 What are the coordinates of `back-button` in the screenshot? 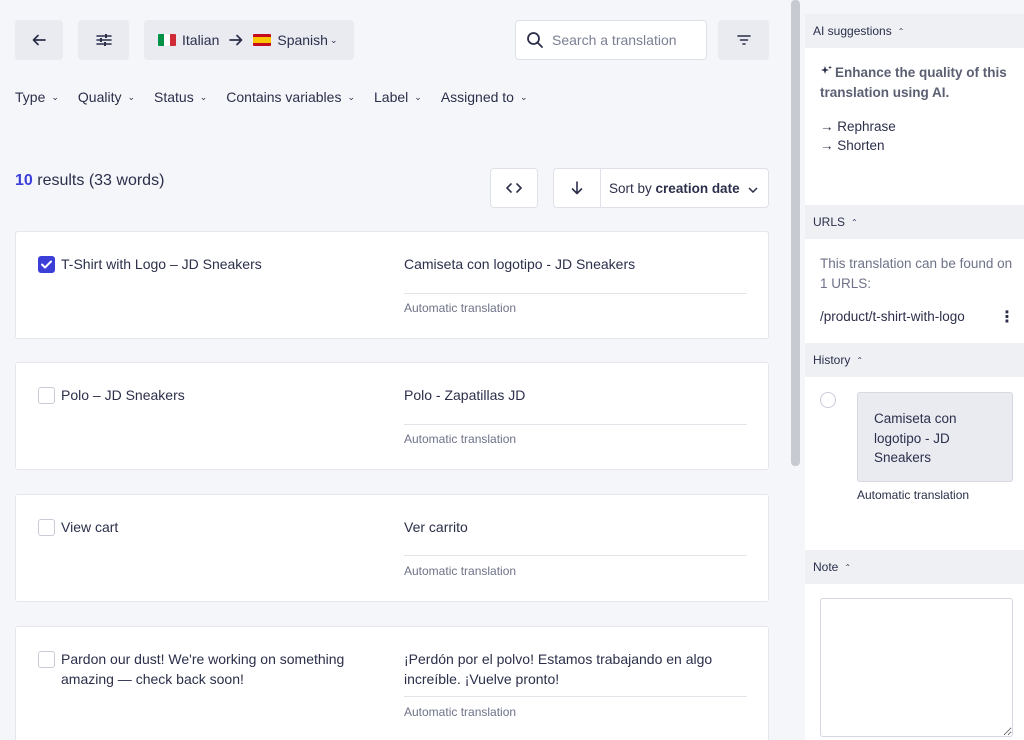 It's located at (39, 40).